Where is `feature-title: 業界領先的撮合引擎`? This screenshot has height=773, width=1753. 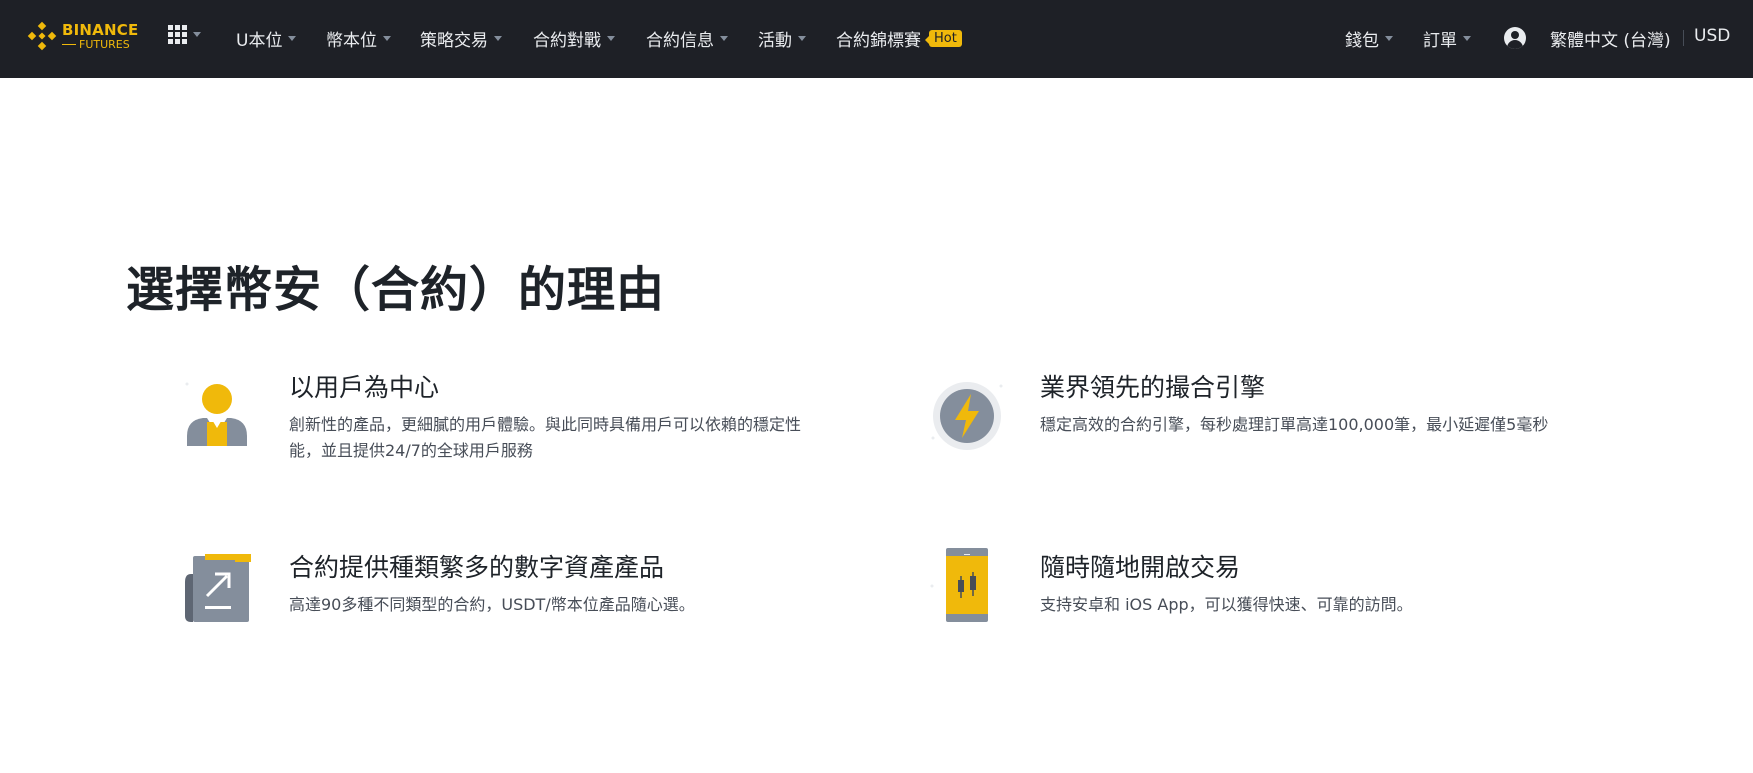 feature-title: 業界領先的撮合引擎 is located at coordinates (1153, 387).